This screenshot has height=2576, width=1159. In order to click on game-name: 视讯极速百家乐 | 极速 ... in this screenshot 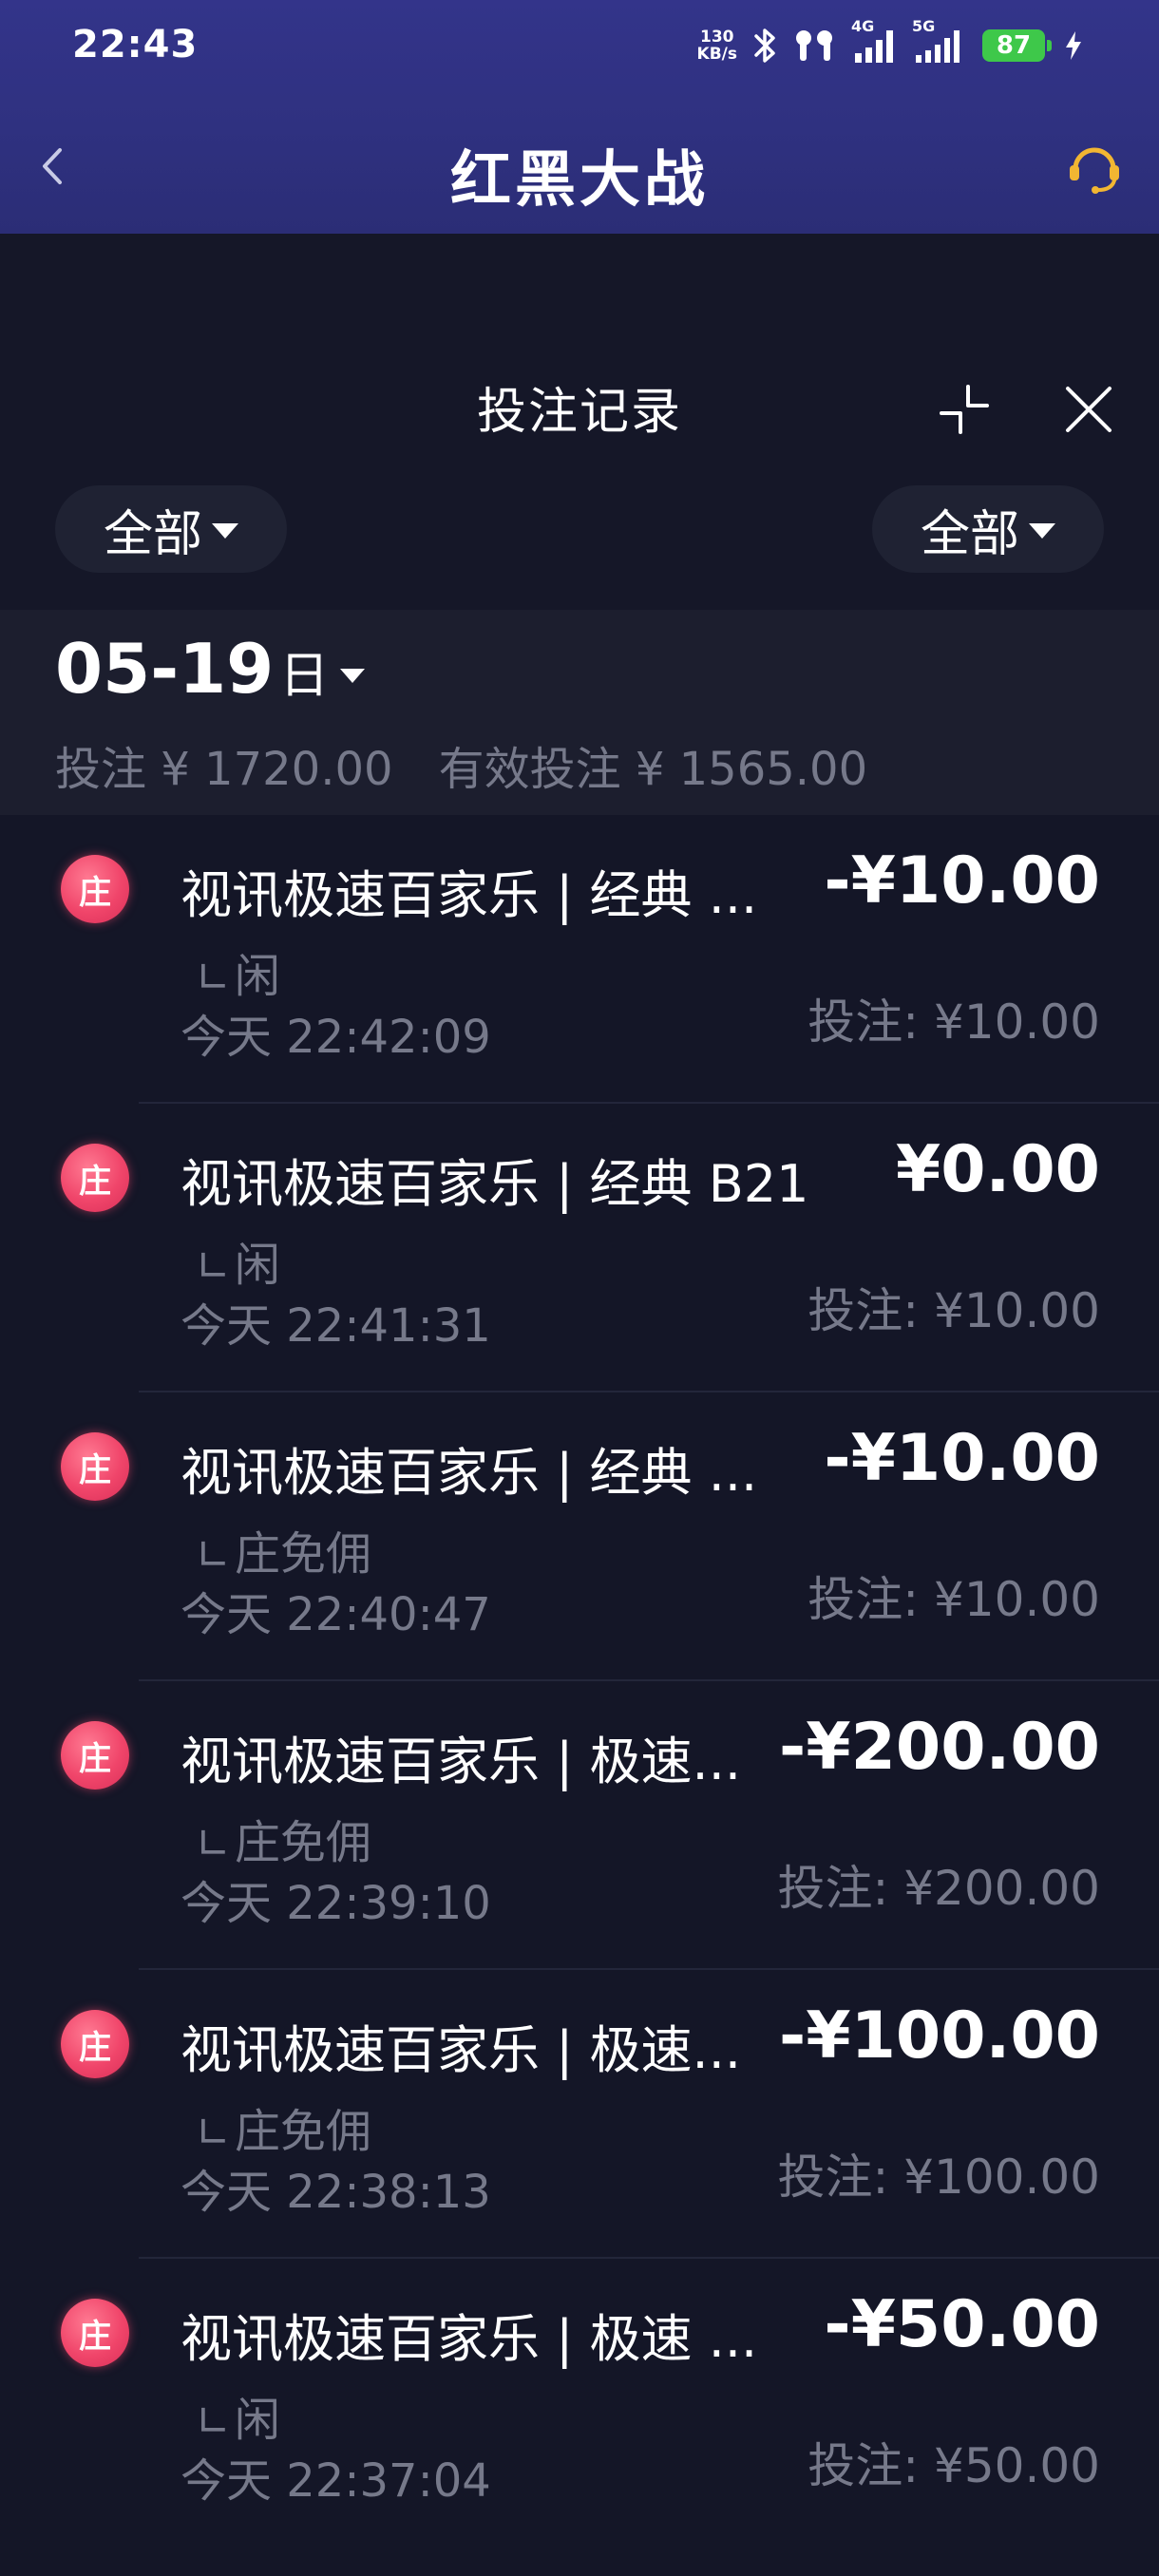, I will do `click(469, 2339)`.